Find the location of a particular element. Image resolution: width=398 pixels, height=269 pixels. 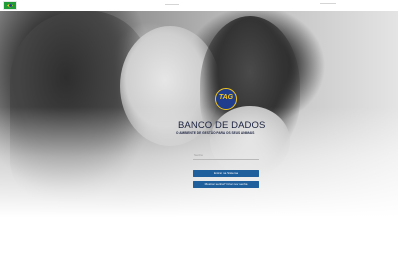

tag-logo: TAG is located at coordinates (226, 99).